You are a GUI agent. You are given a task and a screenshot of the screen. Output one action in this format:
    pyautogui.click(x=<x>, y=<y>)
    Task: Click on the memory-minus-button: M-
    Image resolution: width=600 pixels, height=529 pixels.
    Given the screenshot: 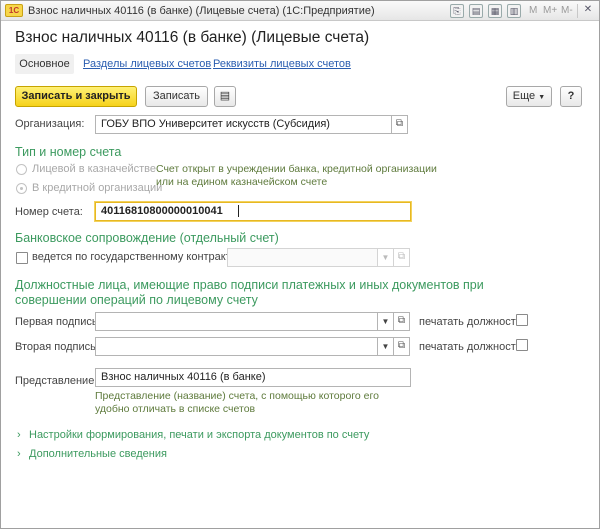 What is the action you would take?
    pyautogui.click(x=567, y=10)
    